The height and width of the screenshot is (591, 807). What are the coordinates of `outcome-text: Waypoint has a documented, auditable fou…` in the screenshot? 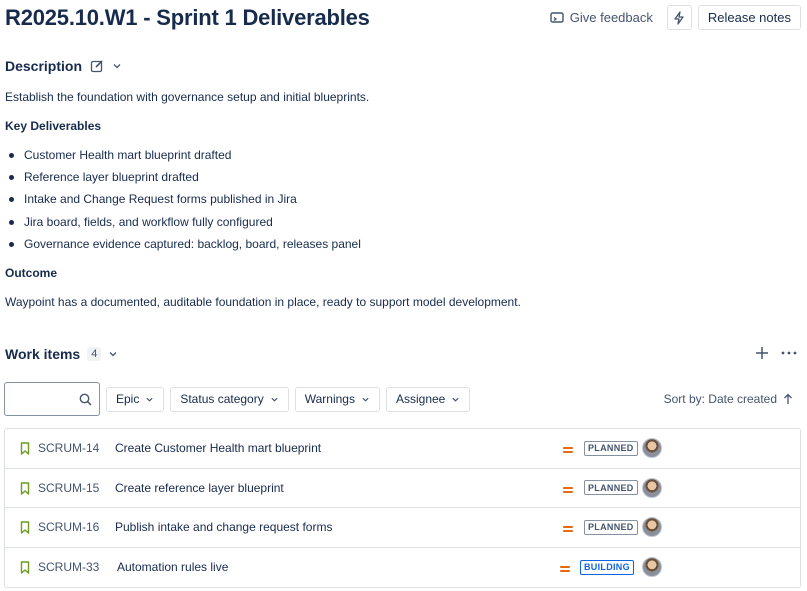 It's located at (263, 301).